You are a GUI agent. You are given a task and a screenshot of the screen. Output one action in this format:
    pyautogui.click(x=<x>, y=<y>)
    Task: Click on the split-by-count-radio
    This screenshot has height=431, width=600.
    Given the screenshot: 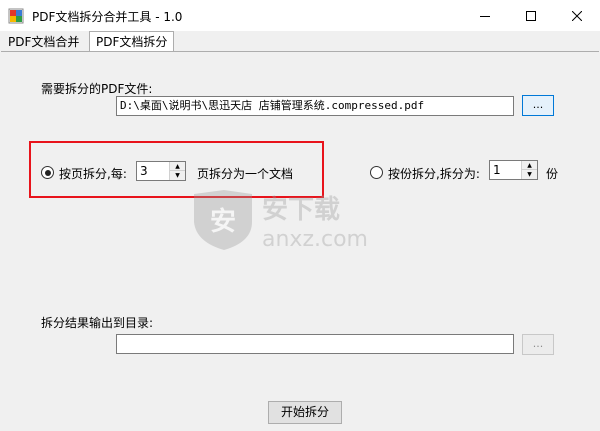 What is the action you would take?
    pyautogui.click(x=376, y=172)
    